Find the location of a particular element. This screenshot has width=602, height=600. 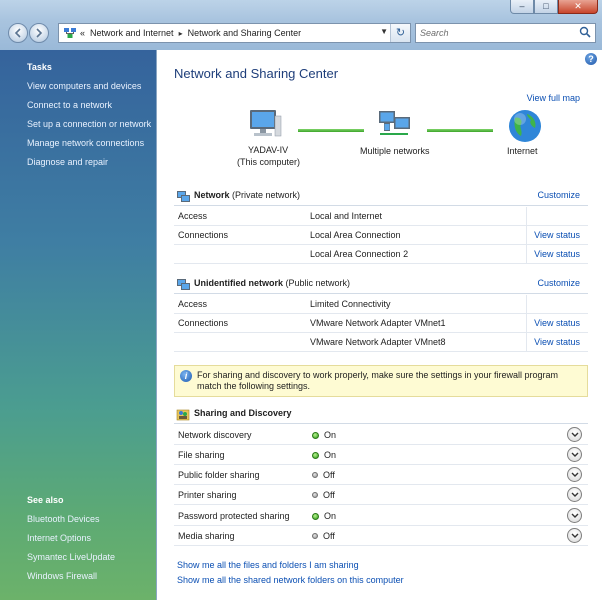

breadcrumb-network-and-sharing-center: Network and Sharing Center is located at coordinates (245, 33).